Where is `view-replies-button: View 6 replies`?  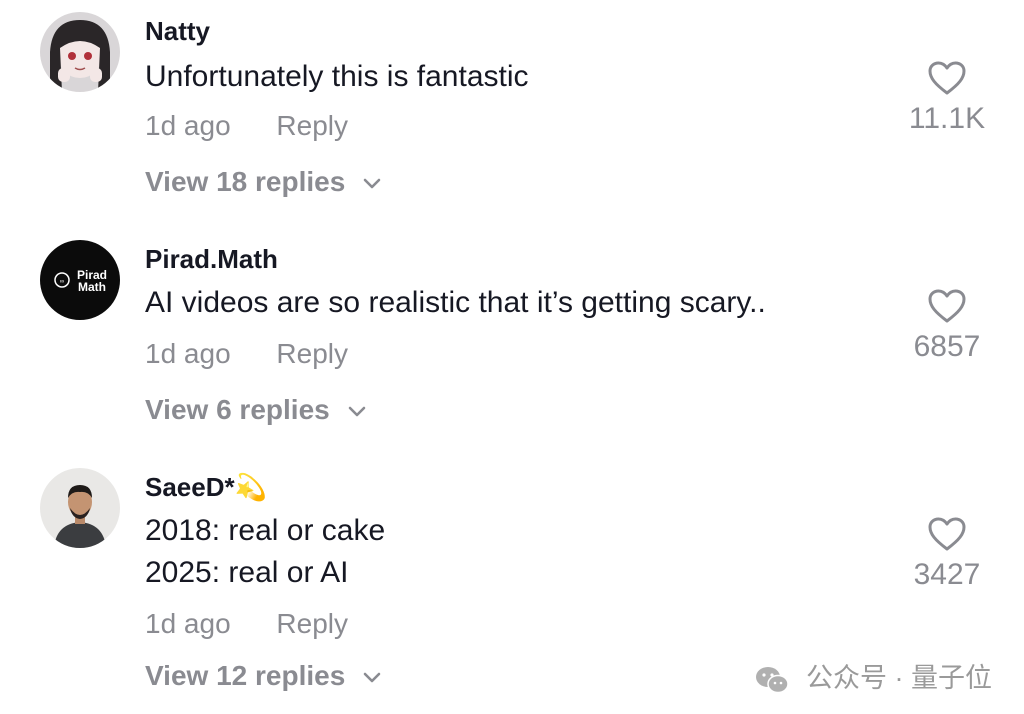 view-replies-button: View 6 replies is located at coordinates (255, 410).